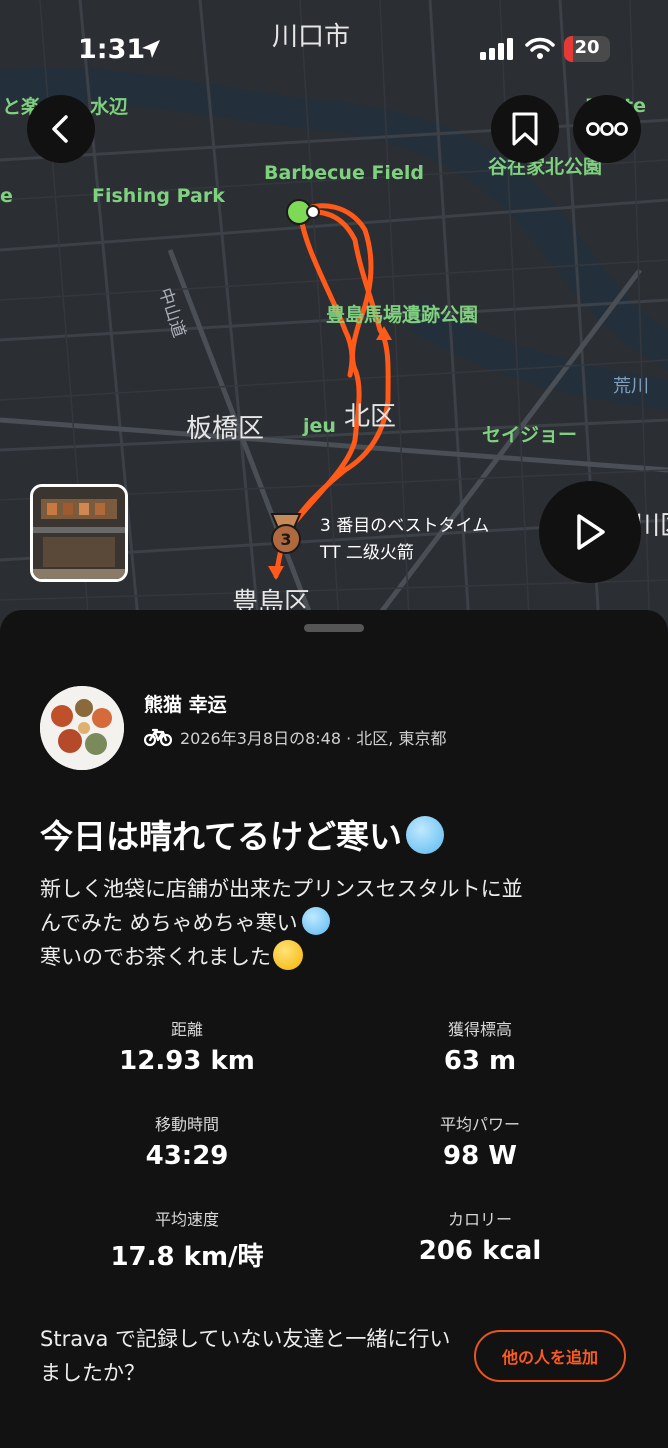 The width and height of the screenshot is (668, 1448). I want to click on activity-title-text: 今日は晴れてるけど寒い, so click(221, 836).